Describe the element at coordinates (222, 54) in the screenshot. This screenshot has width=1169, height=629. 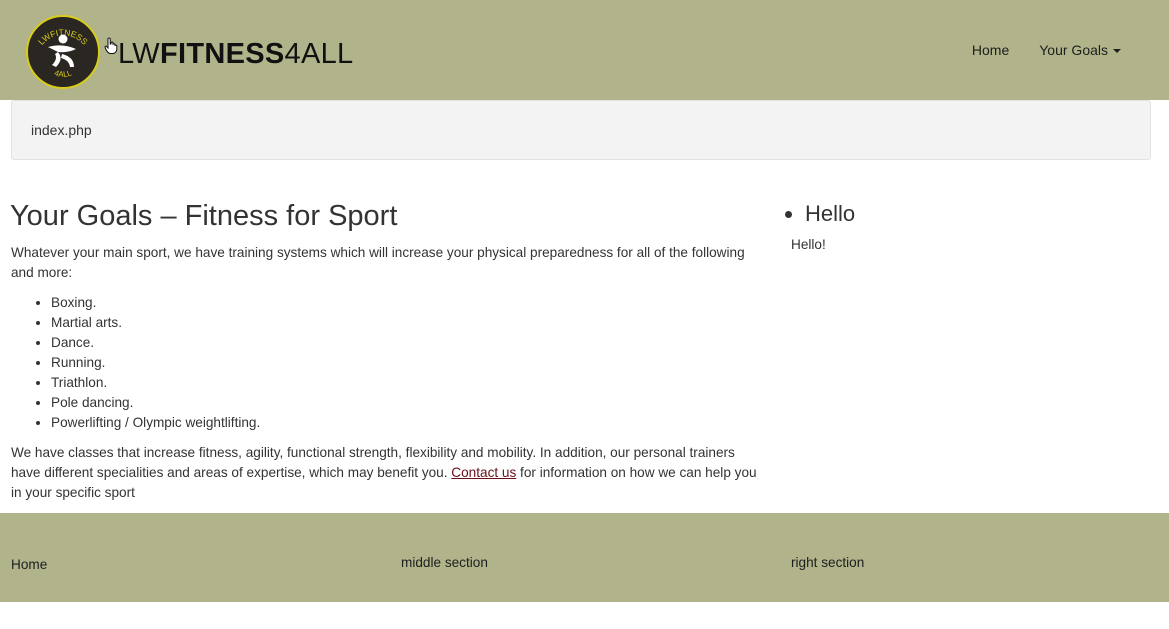
I see `brand-name-bold: FITNESS` at that location.